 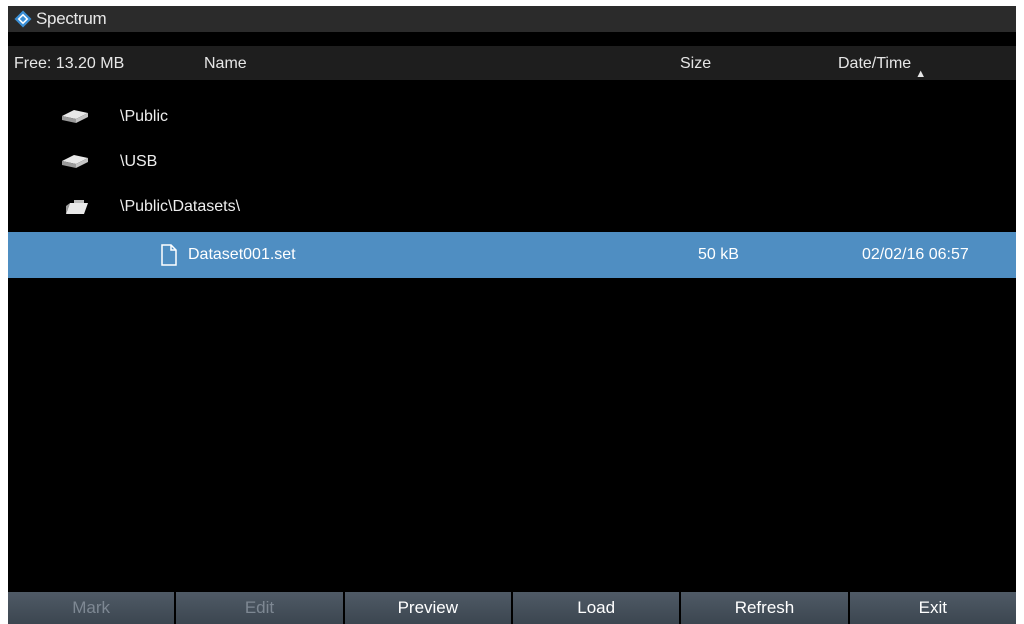 What do you see at coordinates (695, 64) in the screenshot?
I see `size-column-header: Size` at bounding box center [695, 64].